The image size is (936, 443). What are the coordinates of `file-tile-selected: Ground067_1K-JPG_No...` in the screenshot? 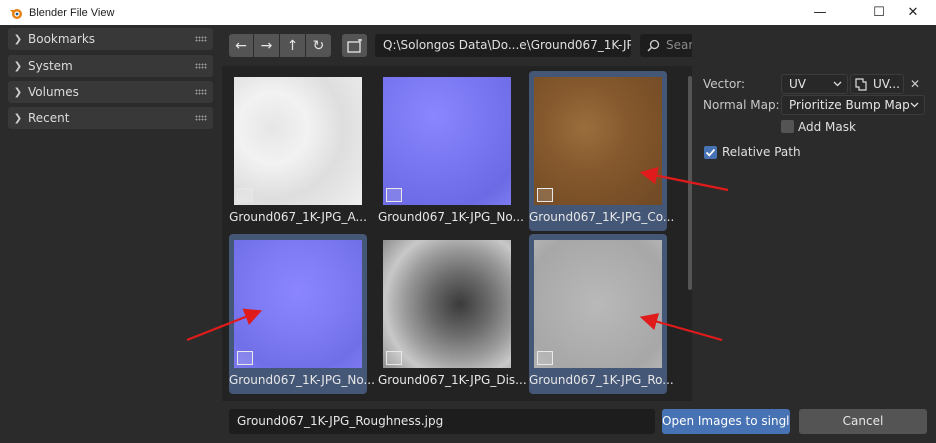 It's located at (302, 314).